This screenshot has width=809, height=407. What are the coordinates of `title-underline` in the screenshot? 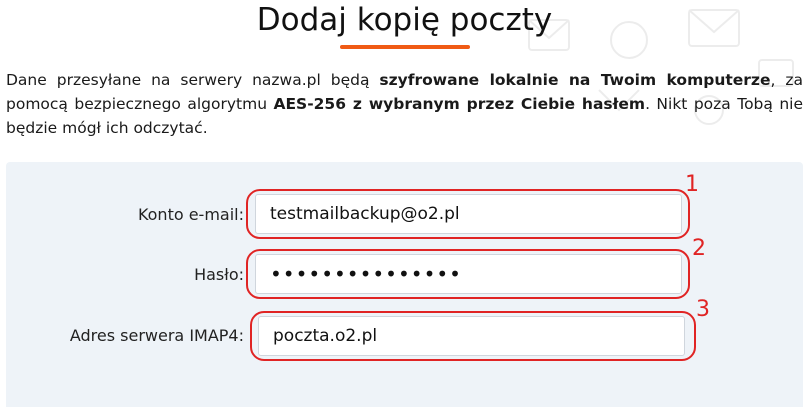 It's located at (405, 47).